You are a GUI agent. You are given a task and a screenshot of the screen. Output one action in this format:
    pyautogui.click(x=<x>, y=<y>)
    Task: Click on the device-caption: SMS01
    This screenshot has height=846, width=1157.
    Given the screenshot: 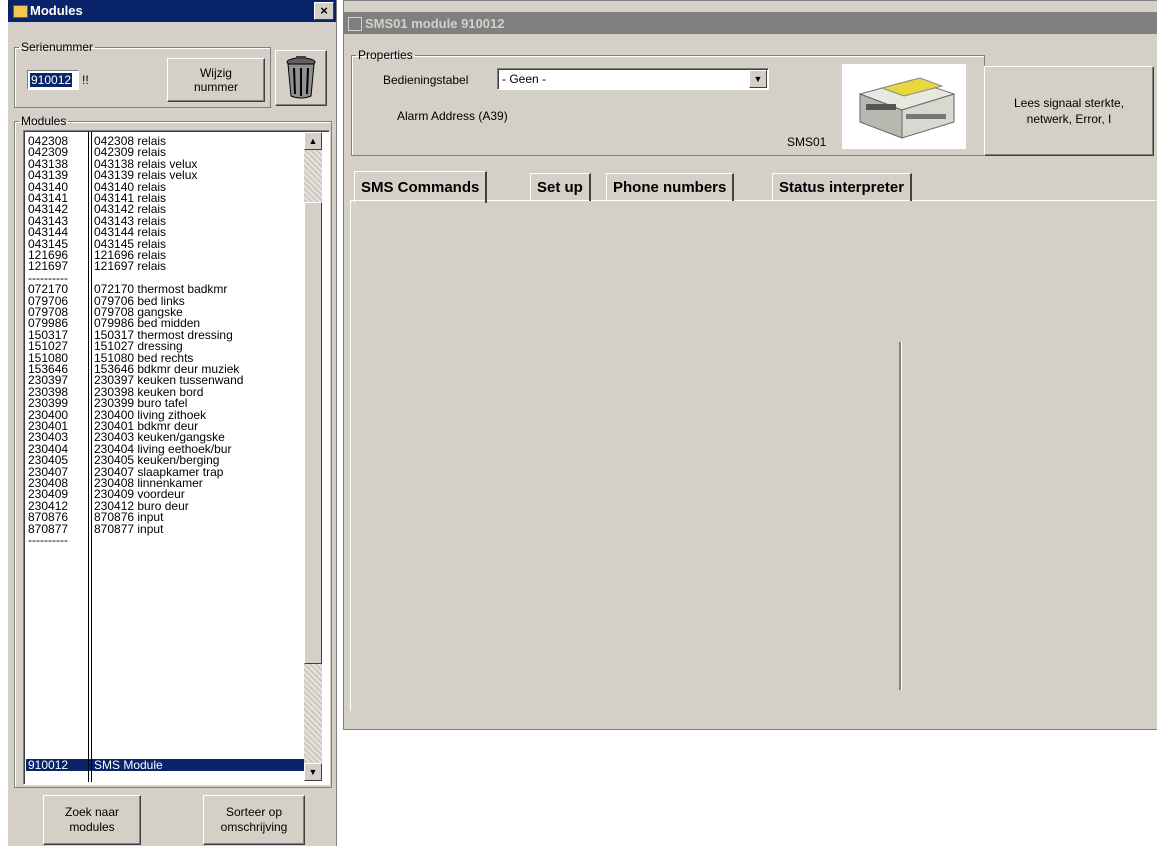 What is the action you would take?
    pyautogui.click(x=807, y=142)
    